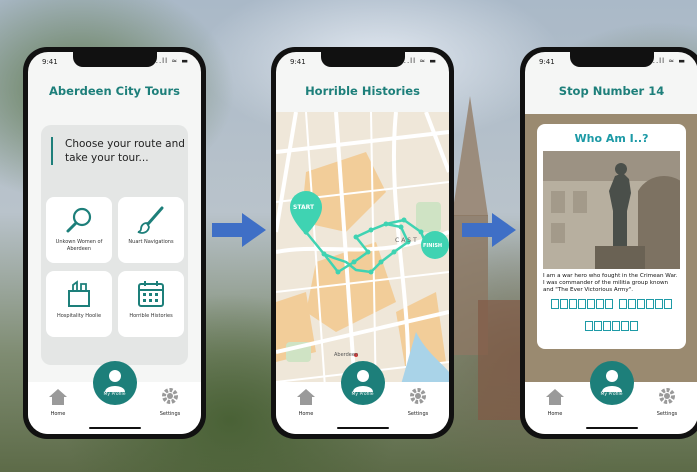 This screenshot has width=697, height=472. What do you see at coordinates (114, 91) in the screenshot?
I see `page-title: Aberdeen City Tours` at bounding box center [114, 91].